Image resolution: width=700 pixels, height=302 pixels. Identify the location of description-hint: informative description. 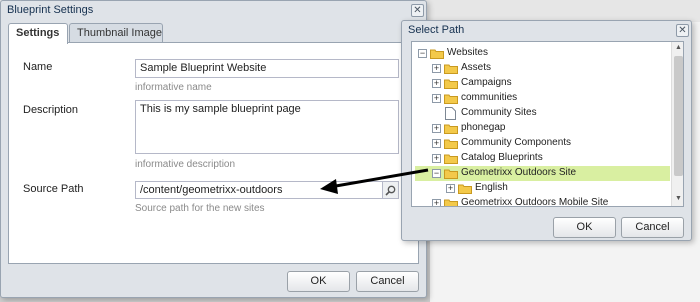
(185, 164).